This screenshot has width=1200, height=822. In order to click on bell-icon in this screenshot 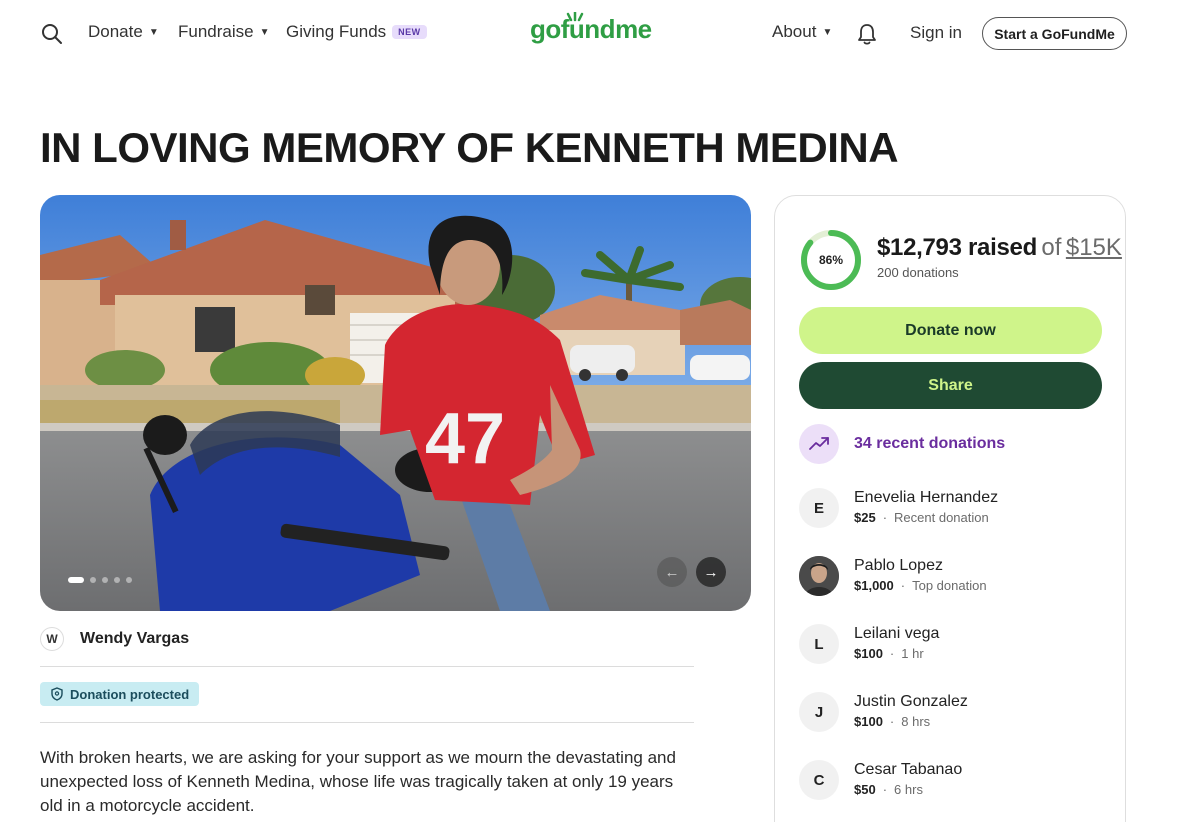, I will do `click(867, 34)`.